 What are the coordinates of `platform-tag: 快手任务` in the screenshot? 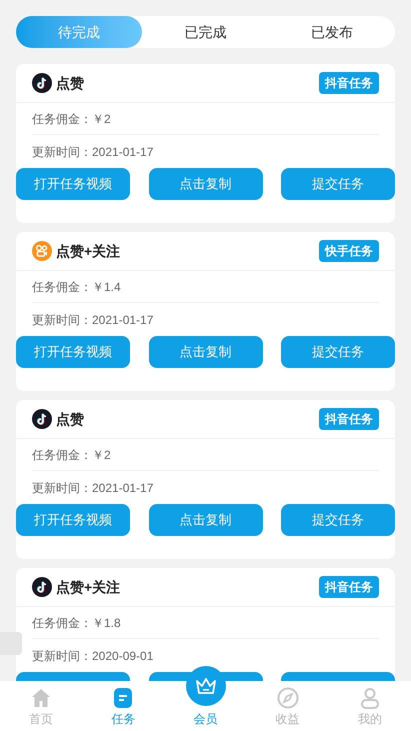 It's located at (349, 251).